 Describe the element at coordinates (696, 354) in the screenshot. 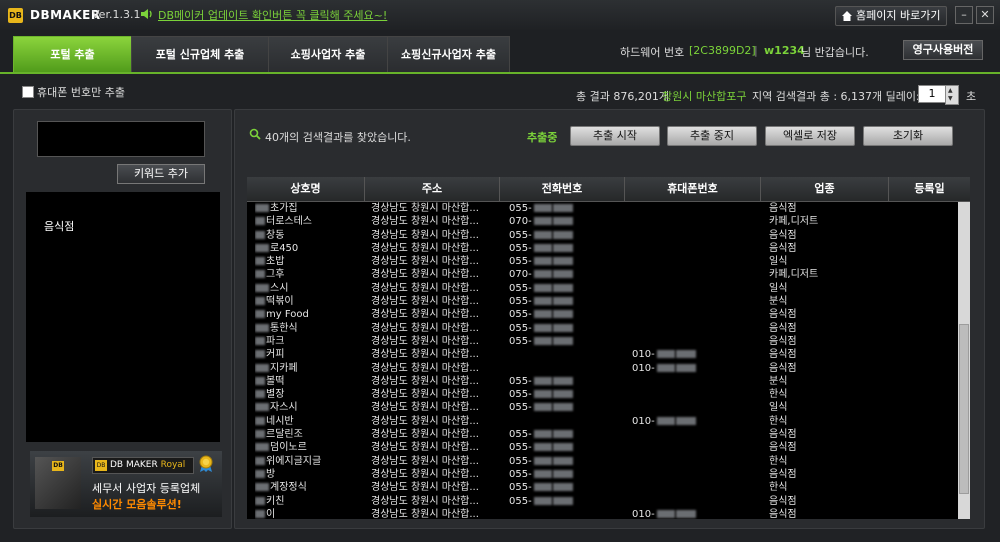

I see `table-cell-mobile: 010-` at that location.